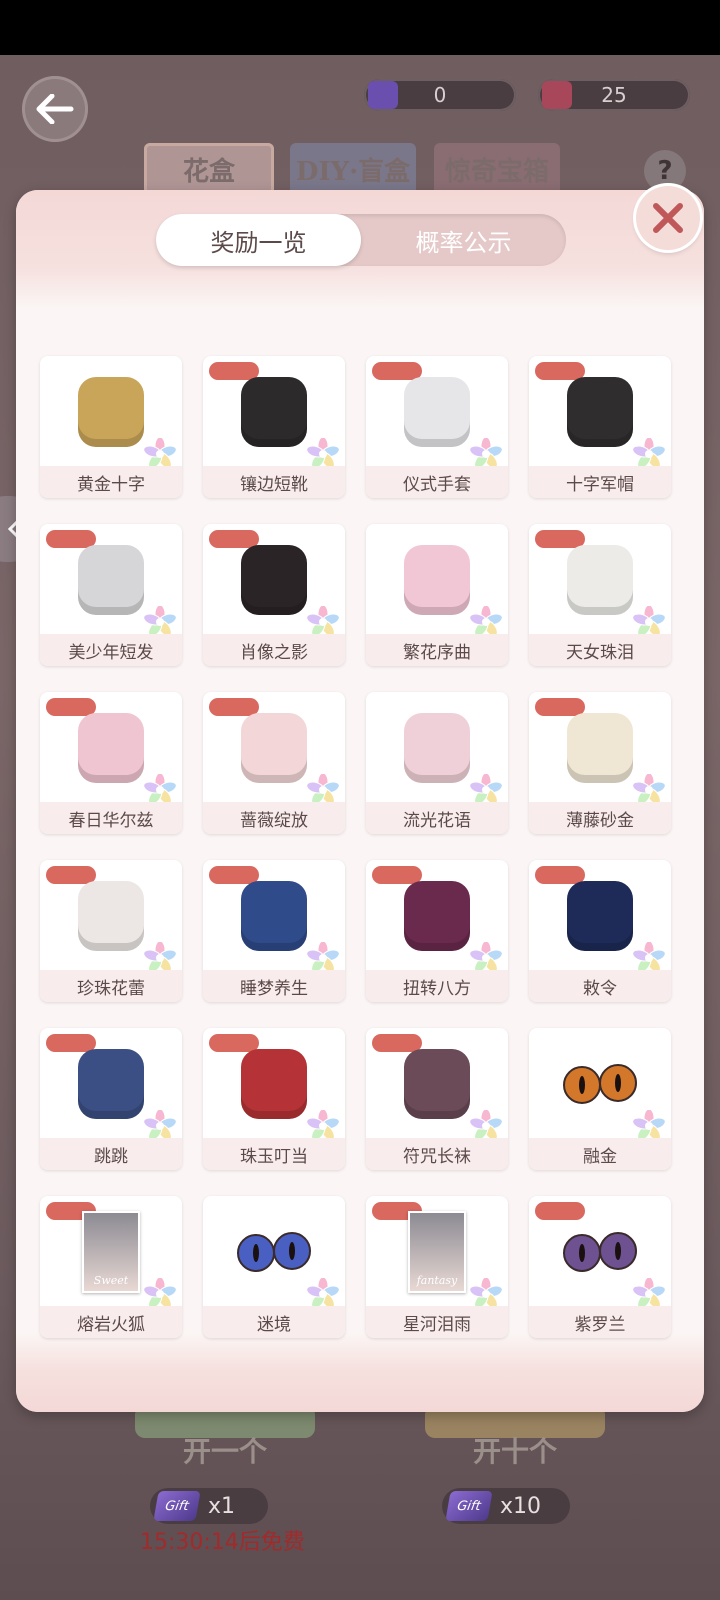 The height and width of the screenshot is (1600, 720). I want to click on reward-item-card: 黄金十字, so click(111, 427).